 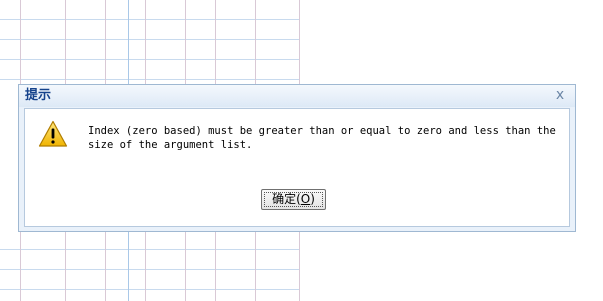 I want to click on ok-label-accesskey: O, so click(x=305, y=199).